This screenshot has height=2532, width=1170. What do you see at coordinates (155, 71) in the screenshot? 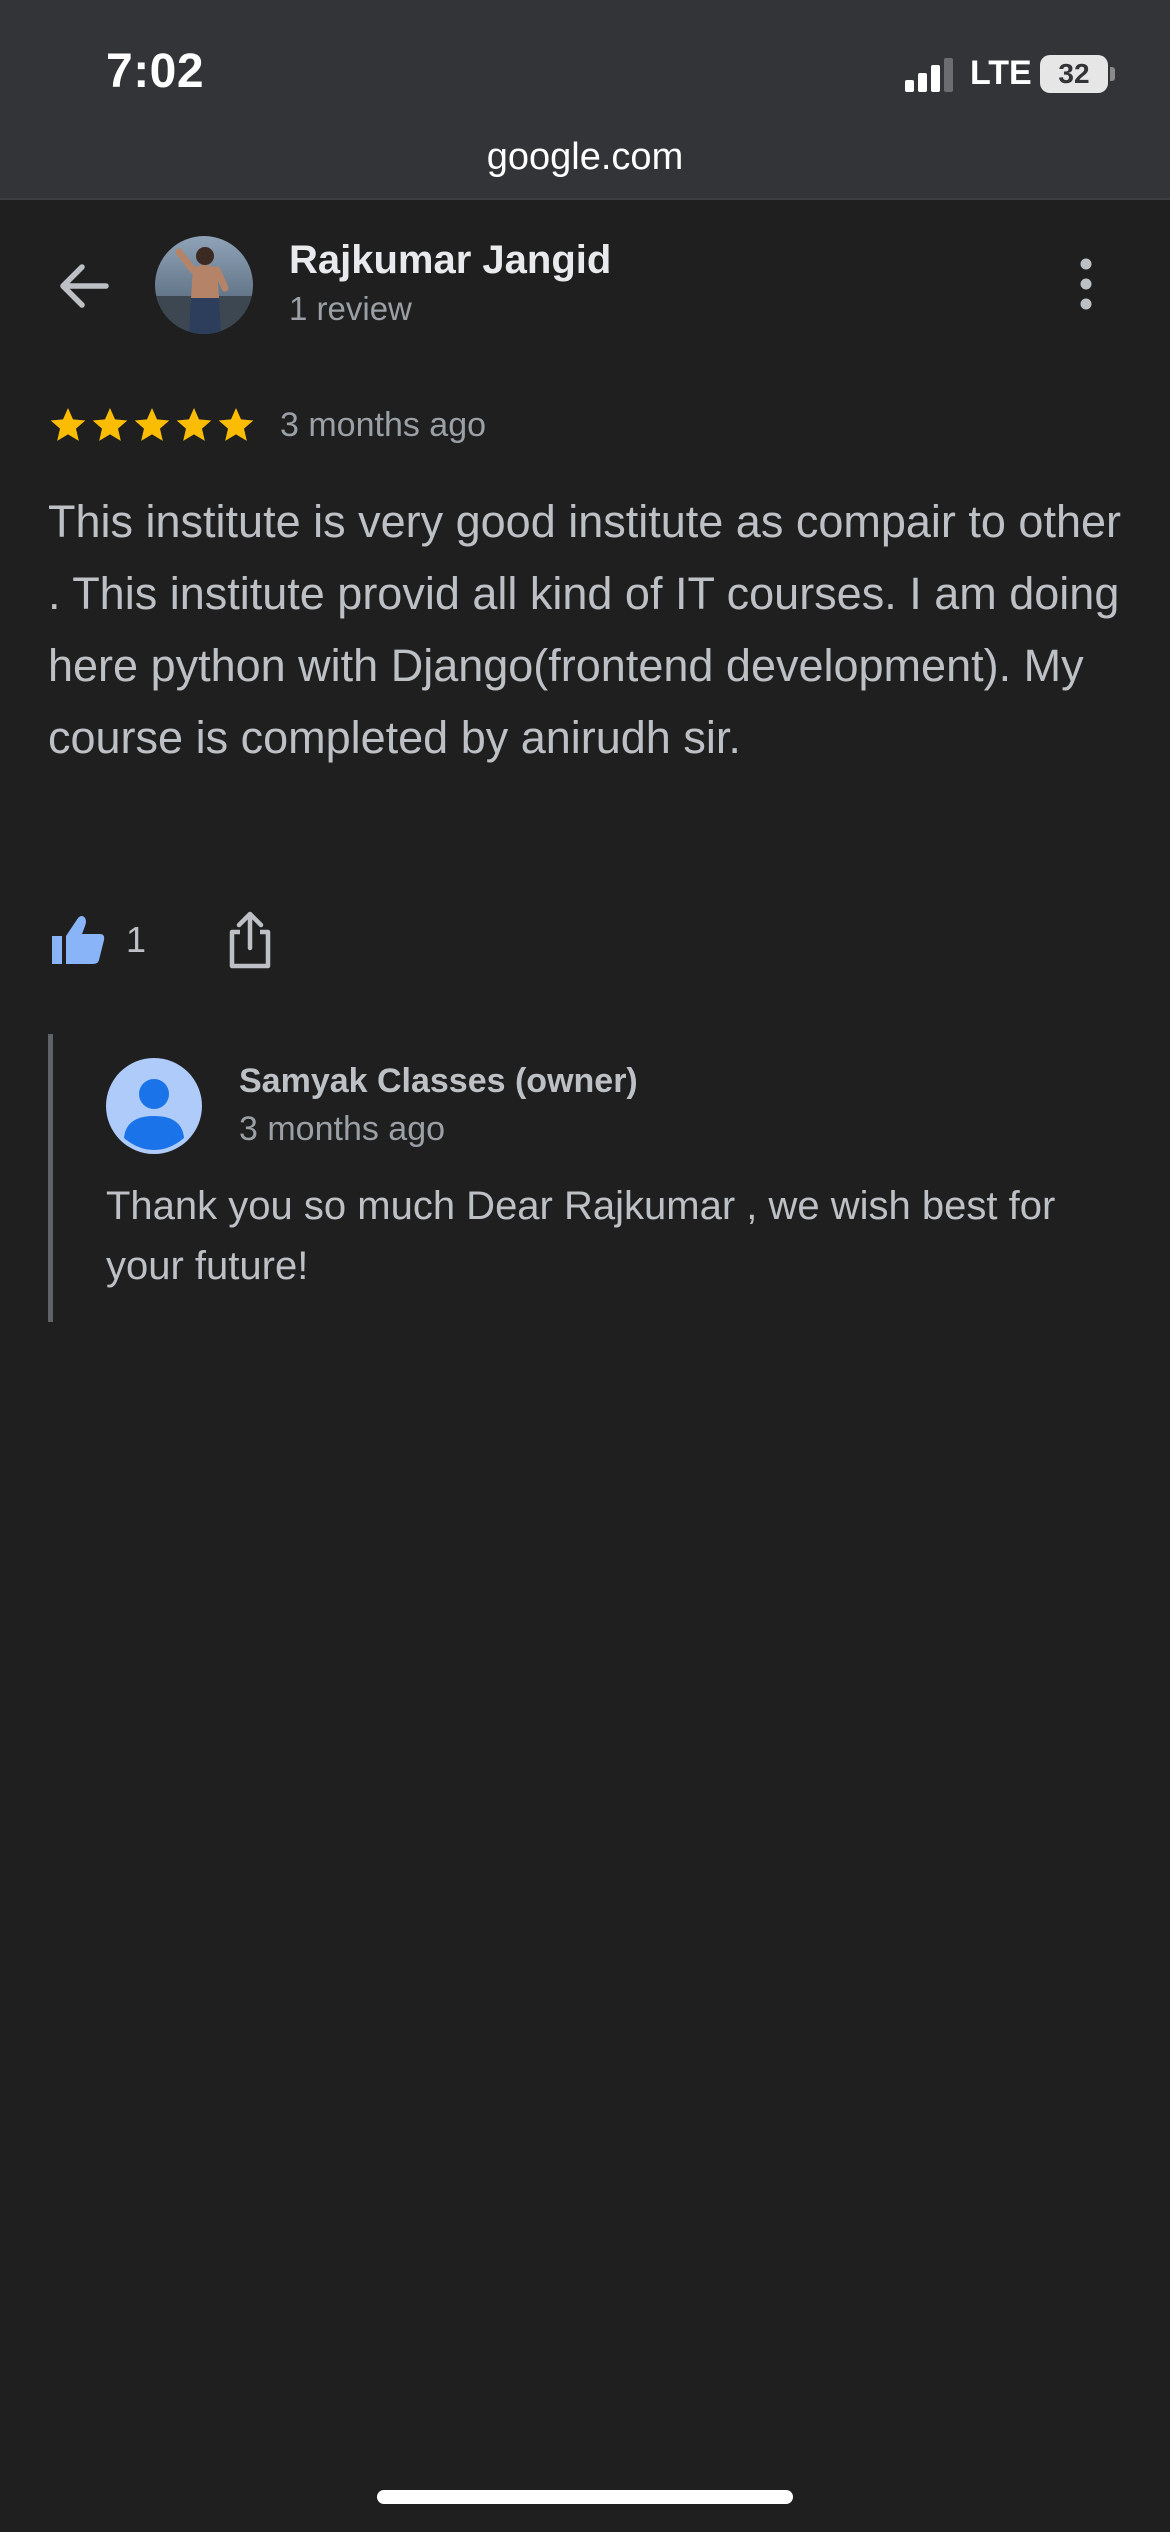
I see `status-time: 7:02` at bounding box center [155, 71].